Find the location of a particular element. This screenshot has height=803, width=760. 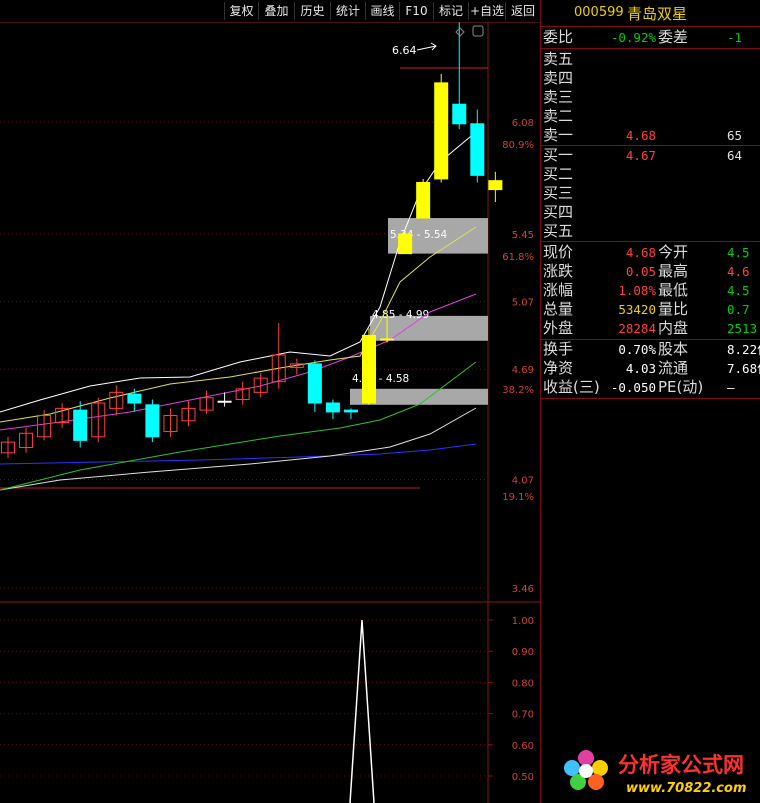

pct-tick-label: 38.2% is located at coordinates (518, 390).